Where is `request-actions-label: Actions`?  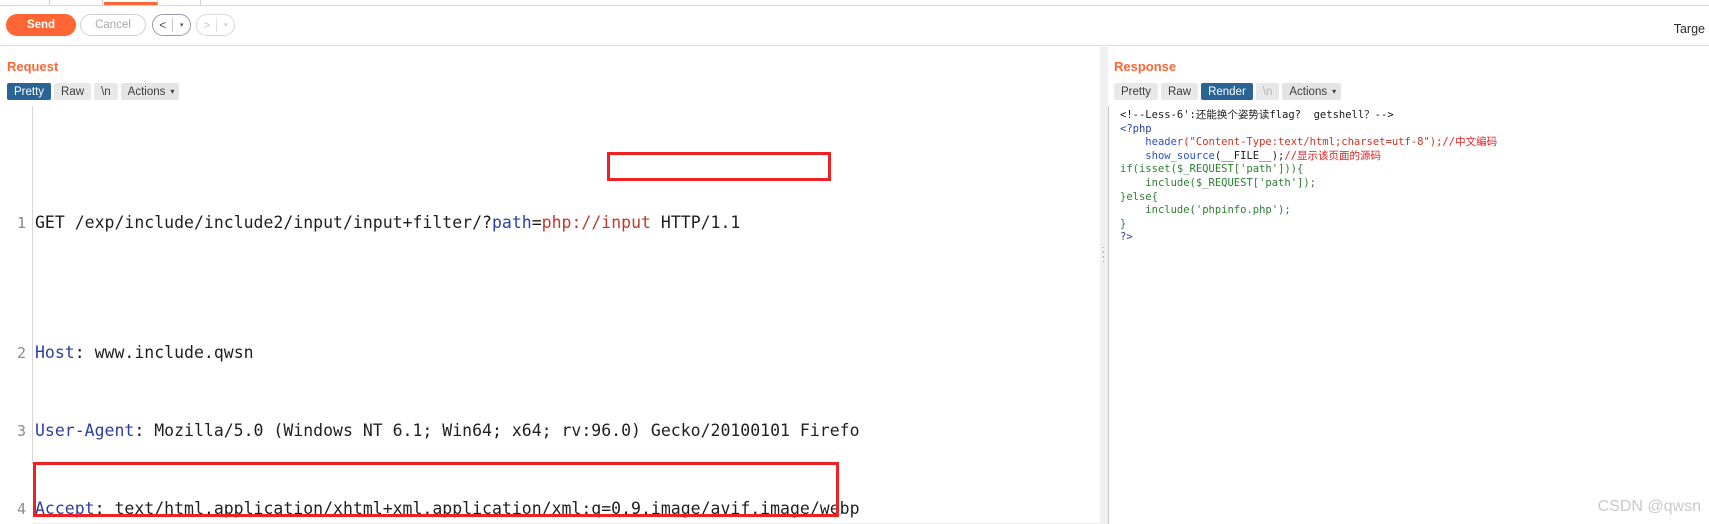 request-actions-label: Actions is located at coordinates (146, 91).